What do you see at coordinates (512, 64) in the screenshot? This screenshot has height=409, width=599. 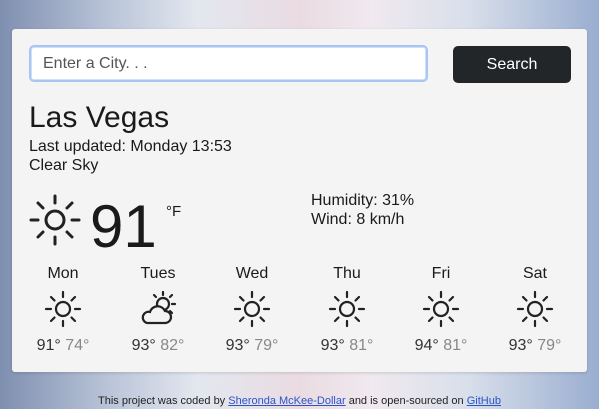 I see `search-button: Search` at bounding box center [512, 64].